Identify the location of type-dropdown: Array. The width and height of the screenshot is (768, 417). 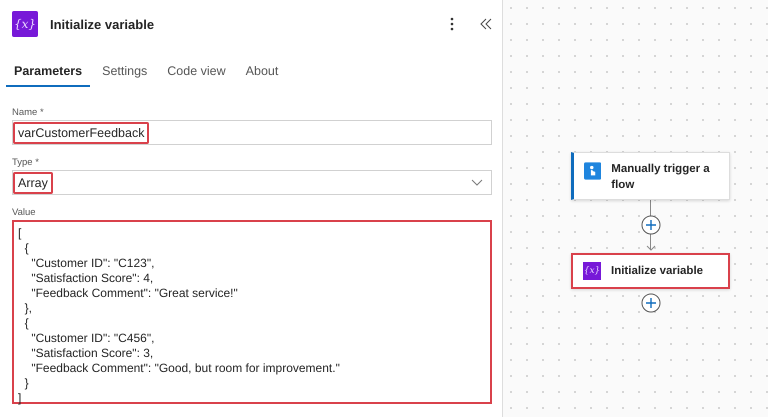
(252, 182).